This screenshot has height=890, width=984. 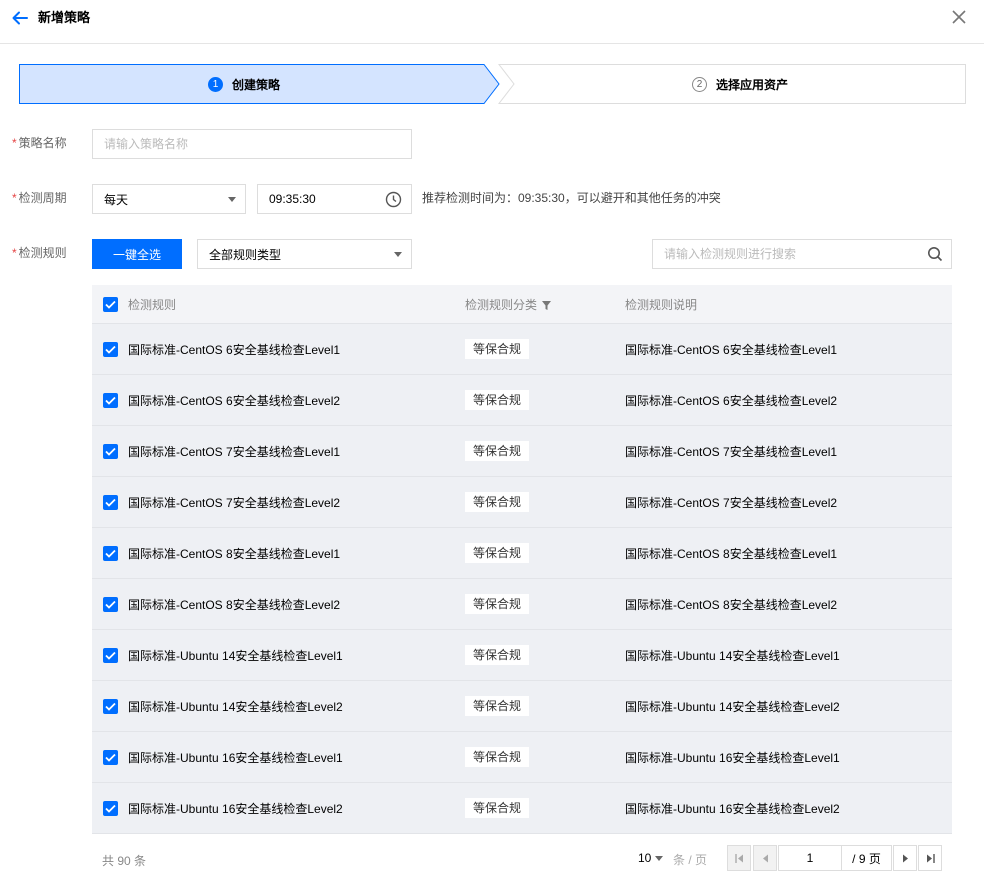 I want to click on rule-description: 国际标准-CentOS 7安全基线检查Level1, so click(x=731, y=452).